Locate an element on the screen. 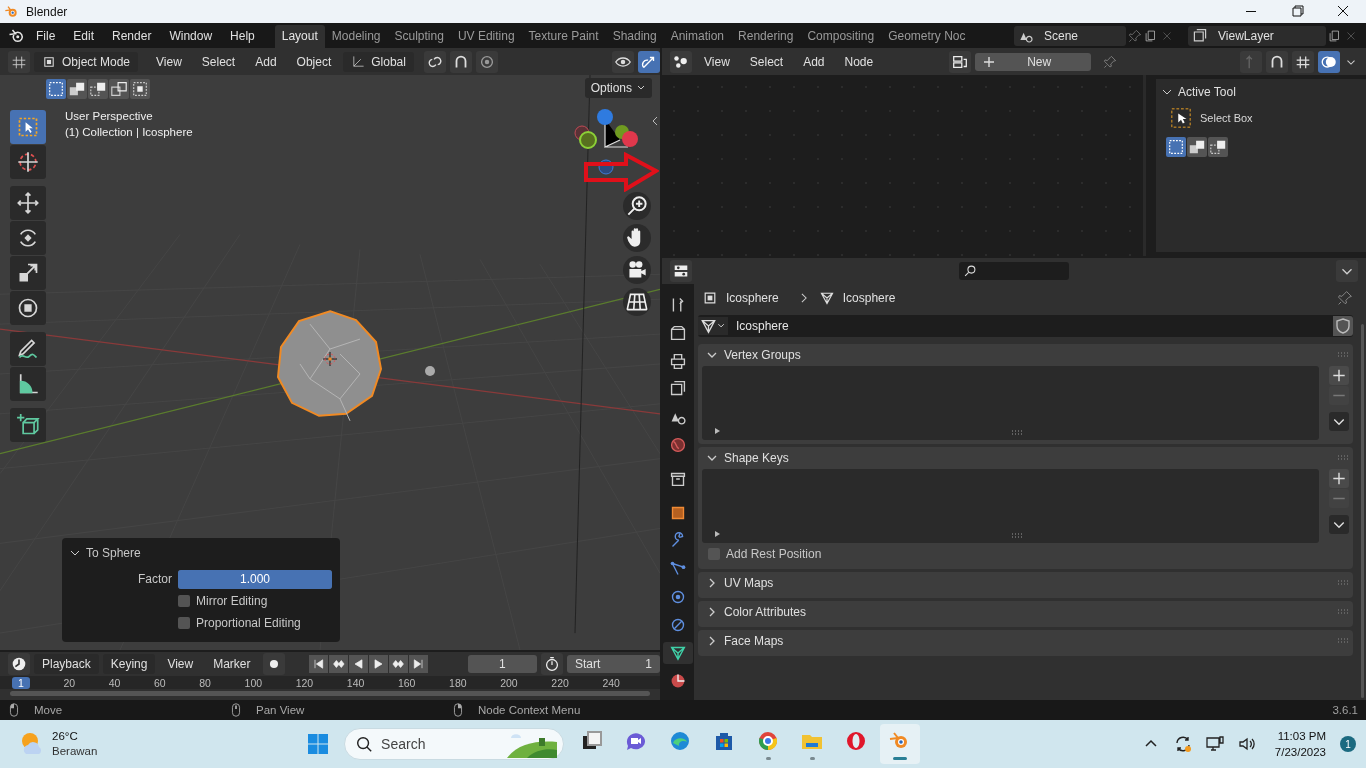 This screenshot has height=768, width=1366. panel-title: Color Attributes is located at coordinates (765, 612).